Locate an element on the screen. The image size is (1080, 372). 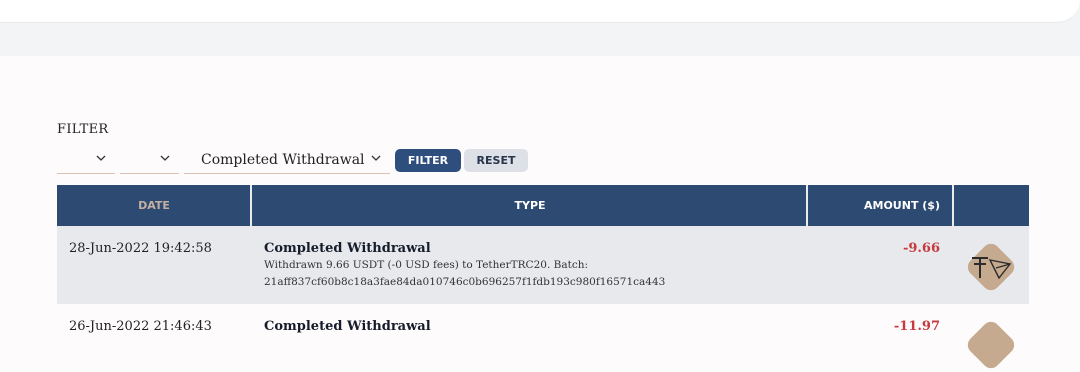
column-header-amount: AMOUNT ($) is located at coordinates (881, 205).